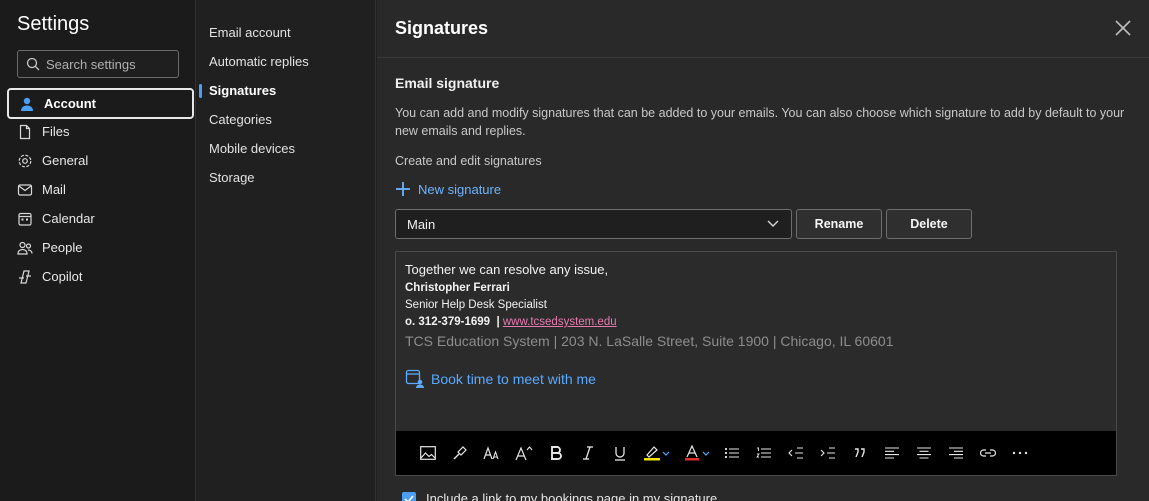 The height and width of the screenshot is (501, 1149). What do you see at coordinates (286, 32) in the screenshot?
I see `subnav-item-email-account: Email account` at bounding box center [286, 32].